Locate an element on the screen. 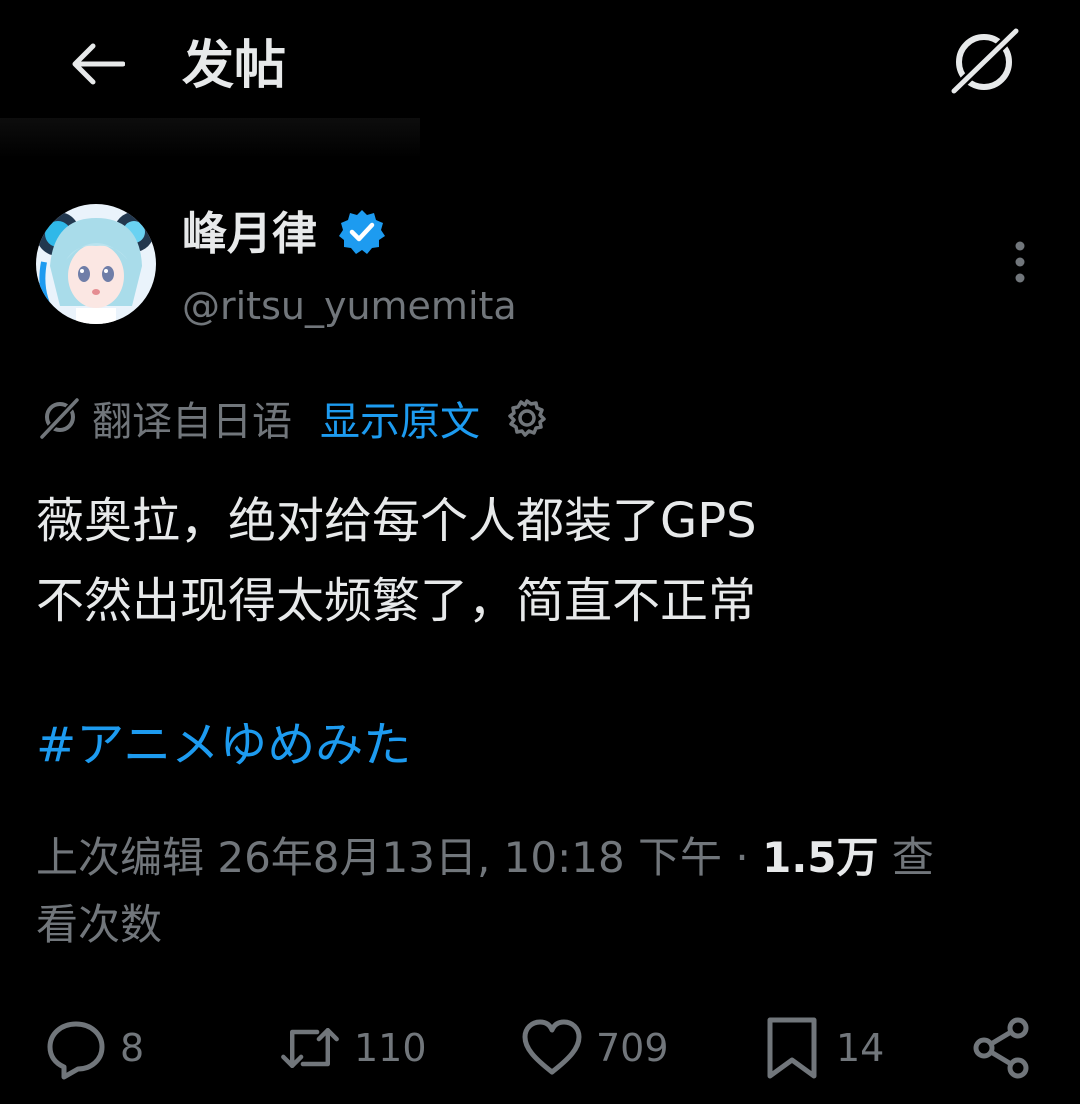  views-label-part: 查 is located at coordinates (906, 857).